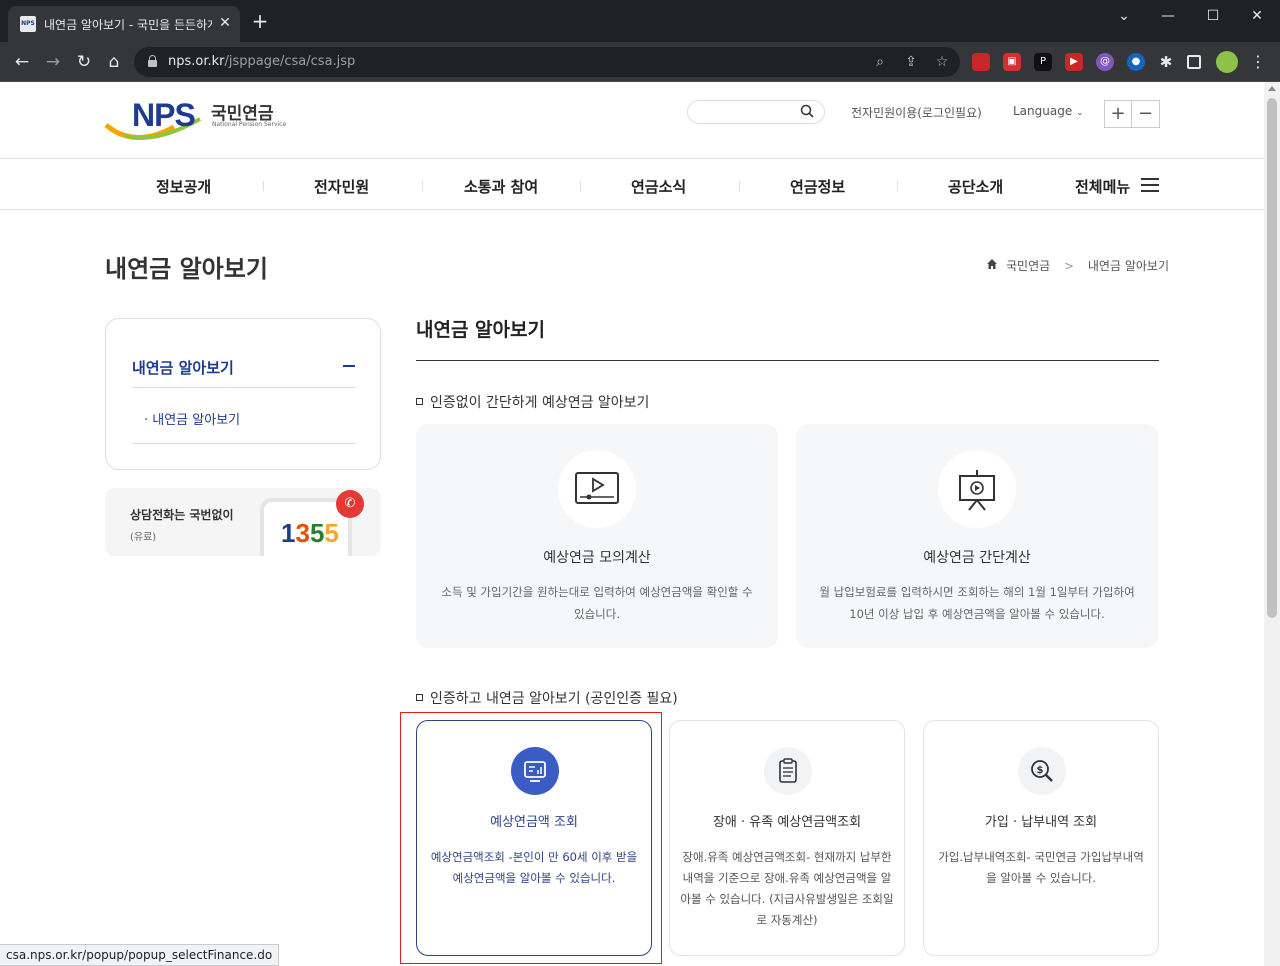  Describe the element at coordinates (1258, 62) in the screenshot. I see `chrome-menu-icon: ⋮` at that location.